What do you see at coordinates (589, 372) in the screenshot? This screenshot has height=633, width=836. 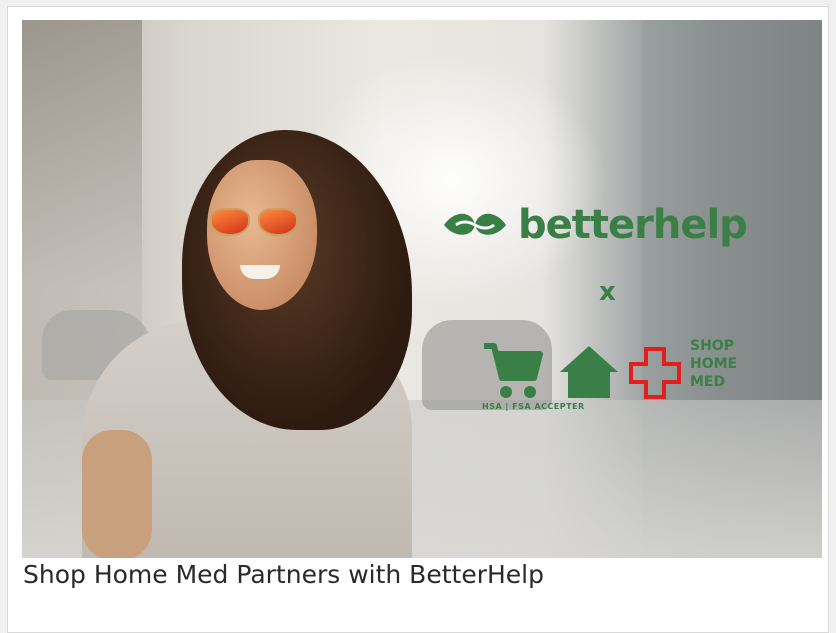 I see `house-icon` at bounding box center [589, 372].